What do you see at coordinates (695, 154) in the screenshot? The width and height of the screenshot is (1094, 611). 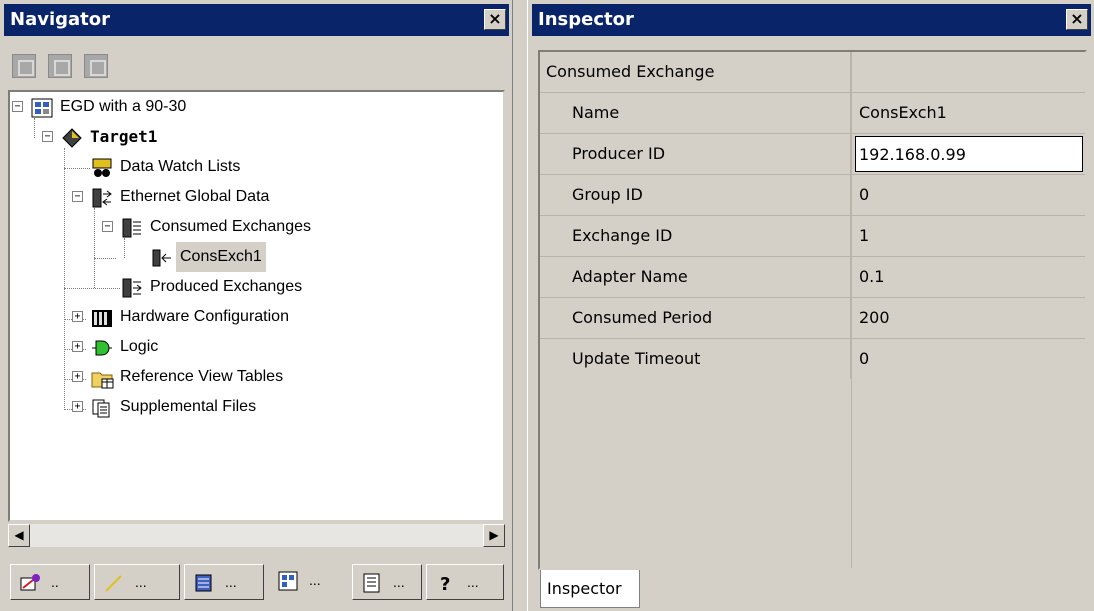 I see `property-name: Producer ID` at bounding box center [695, 154].